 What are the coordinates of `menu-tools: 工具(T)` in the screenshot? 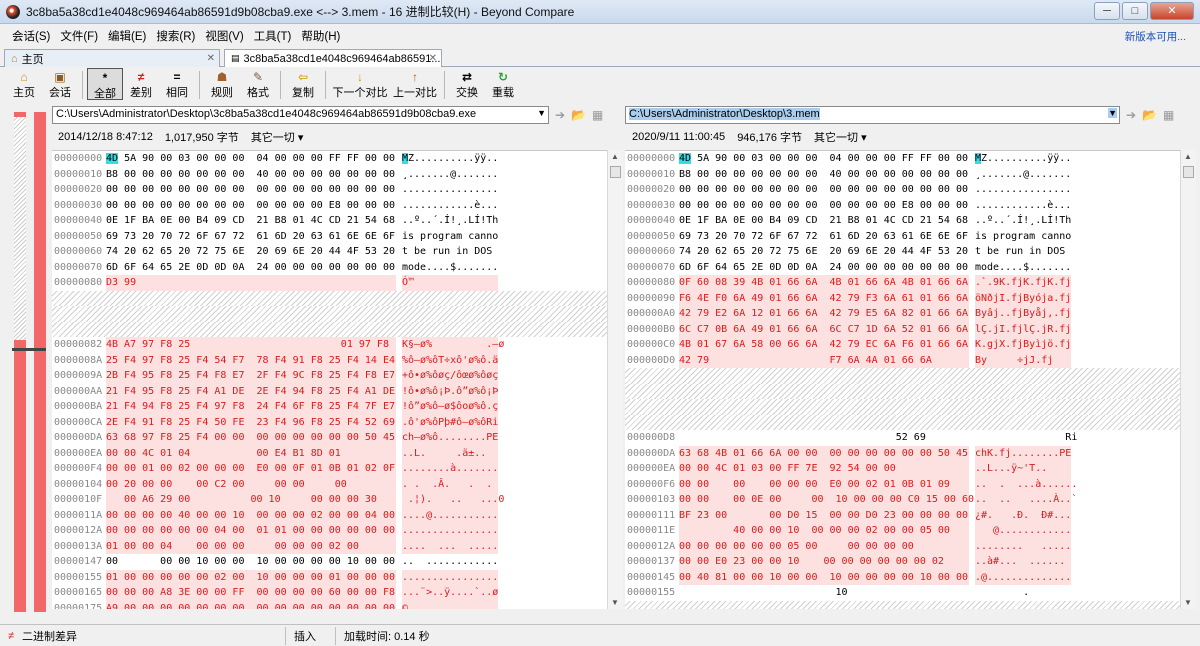 It's located at (273, 36).